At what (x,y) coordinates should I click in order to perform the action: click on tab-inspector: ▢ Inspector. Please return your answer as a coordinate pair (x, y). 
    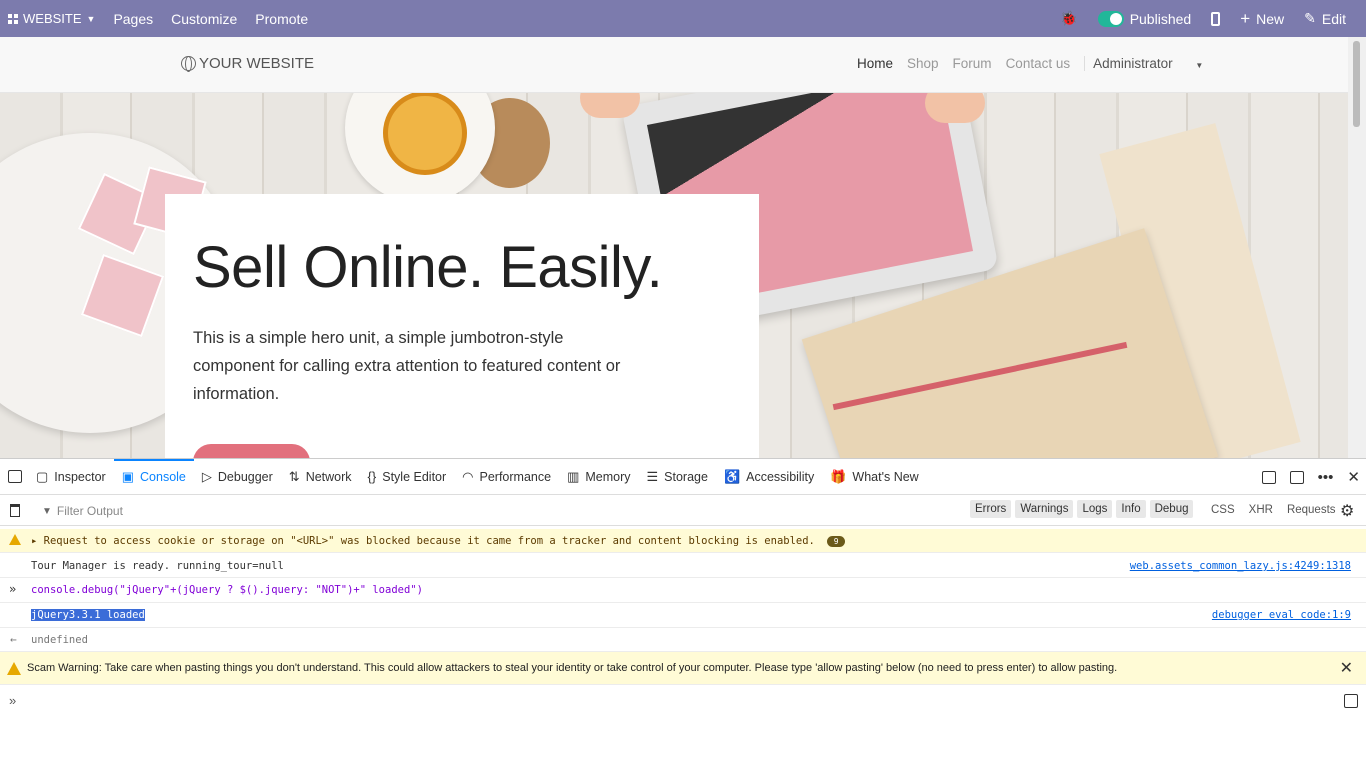
    Looking at the image, I should click on (71, 477).